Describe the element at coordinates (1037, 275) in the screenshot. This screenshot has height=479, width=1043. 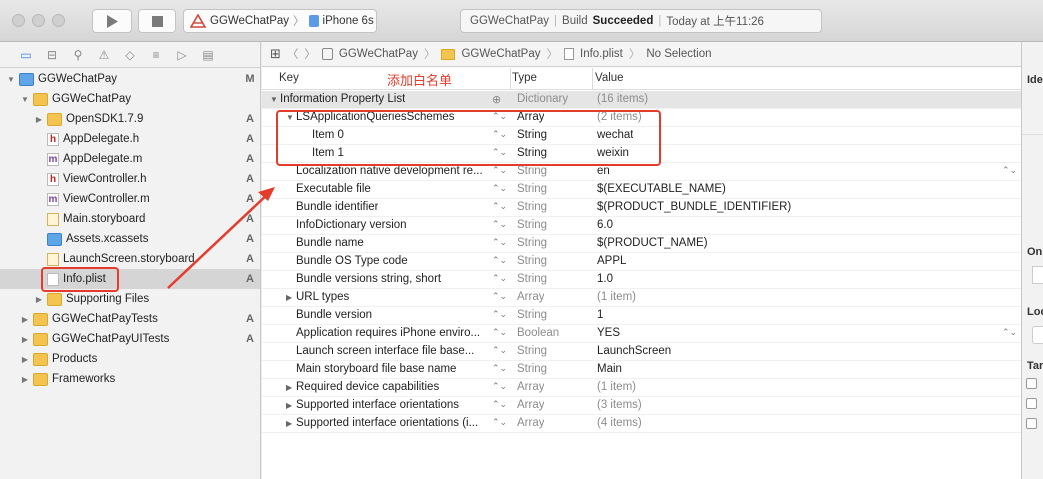
I see `inspector-field` at that location.